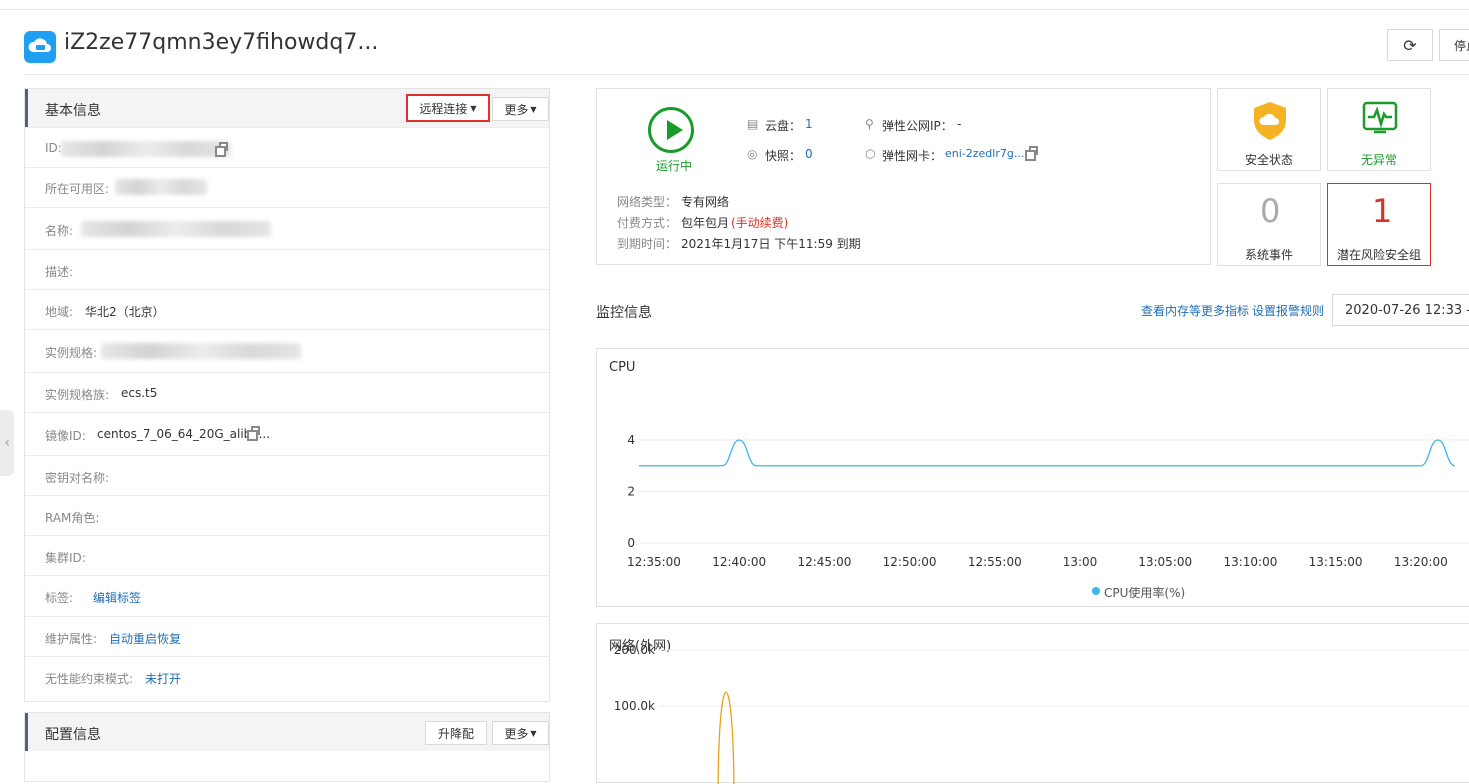  Describe the element at coordinates (1288, 310) in the screenshot. I see `alert-rules-link: 设置报警规则` at that location.